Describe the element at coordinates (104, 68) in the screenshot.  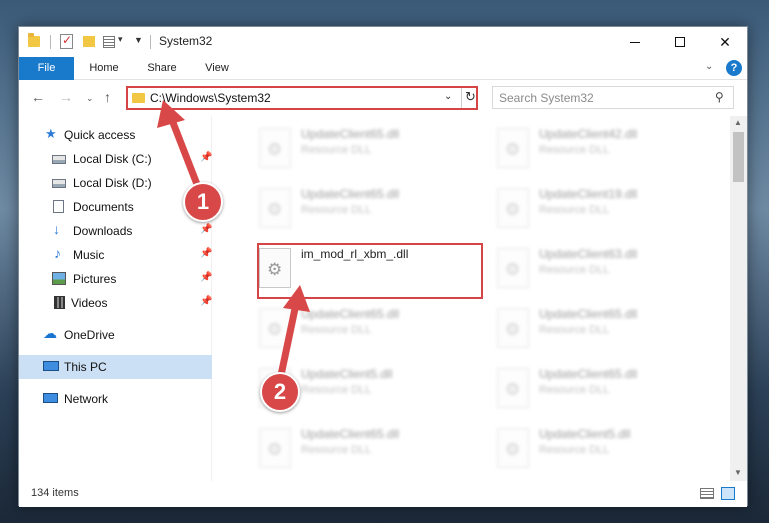
I see `tab-home: Home` at that location.